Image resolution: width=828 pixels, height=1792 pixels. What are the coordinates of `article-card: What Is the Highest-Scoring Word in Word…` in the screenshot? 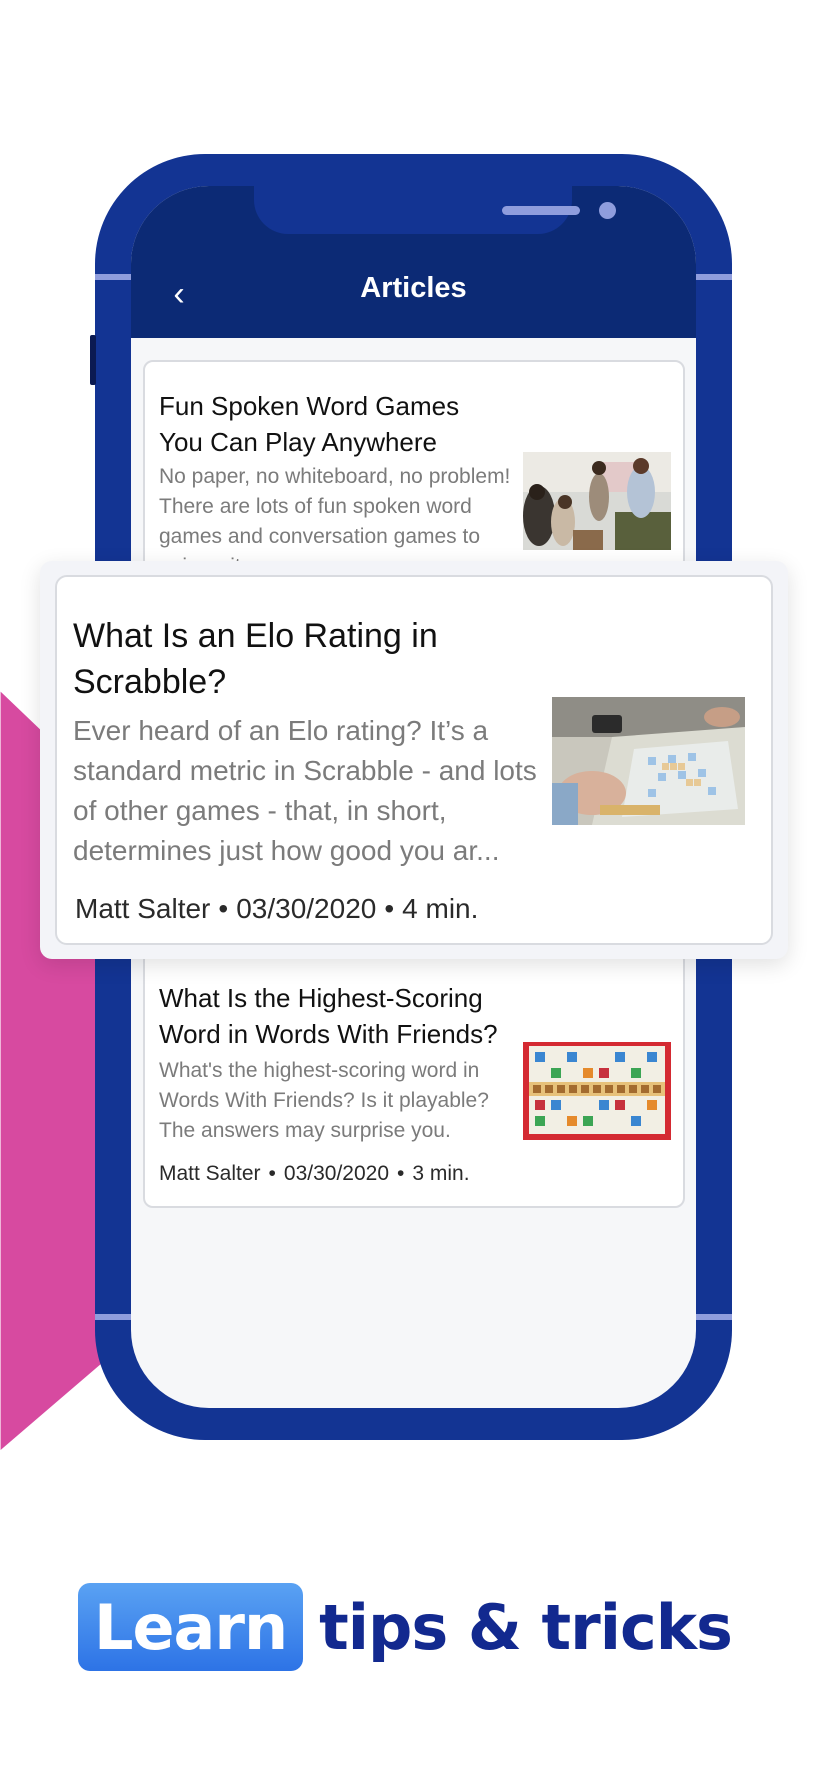 It's located at (414, 1079).